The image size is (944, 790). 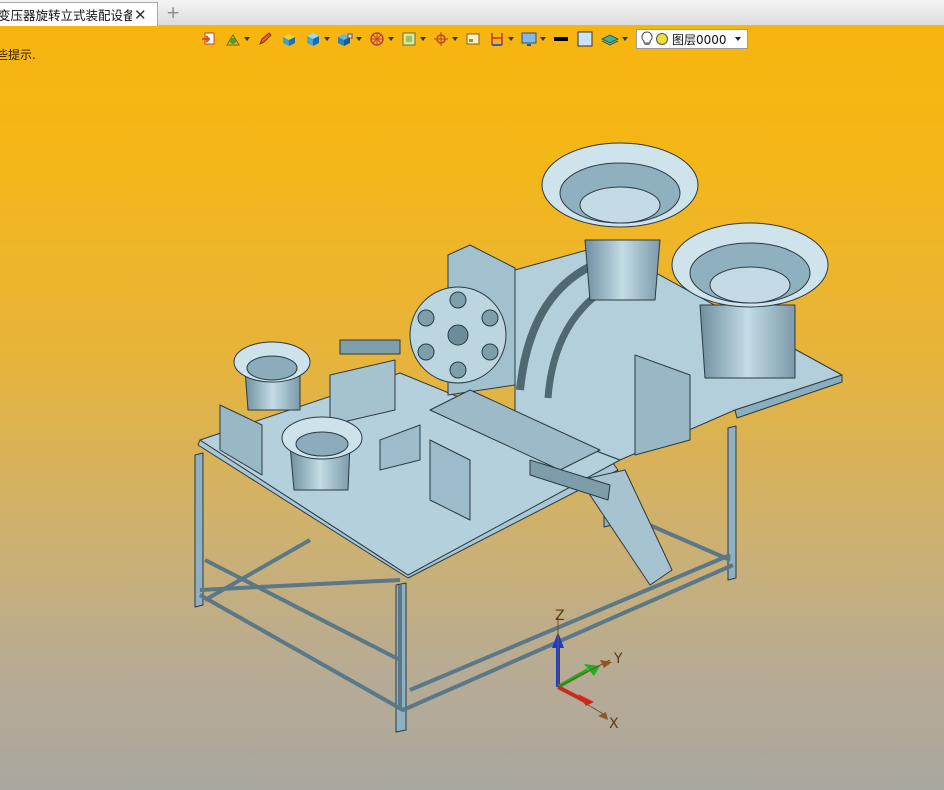 I want to click on axis-z-label: Z, so click(x=560, y=616).